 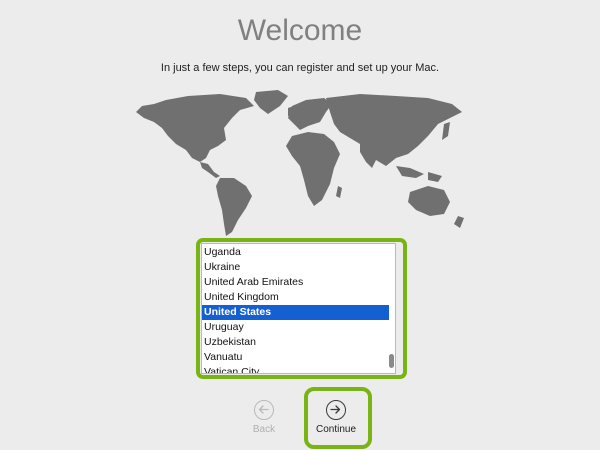 I want to click on country-list-item: Ukraine, so click(x=295, y=267).